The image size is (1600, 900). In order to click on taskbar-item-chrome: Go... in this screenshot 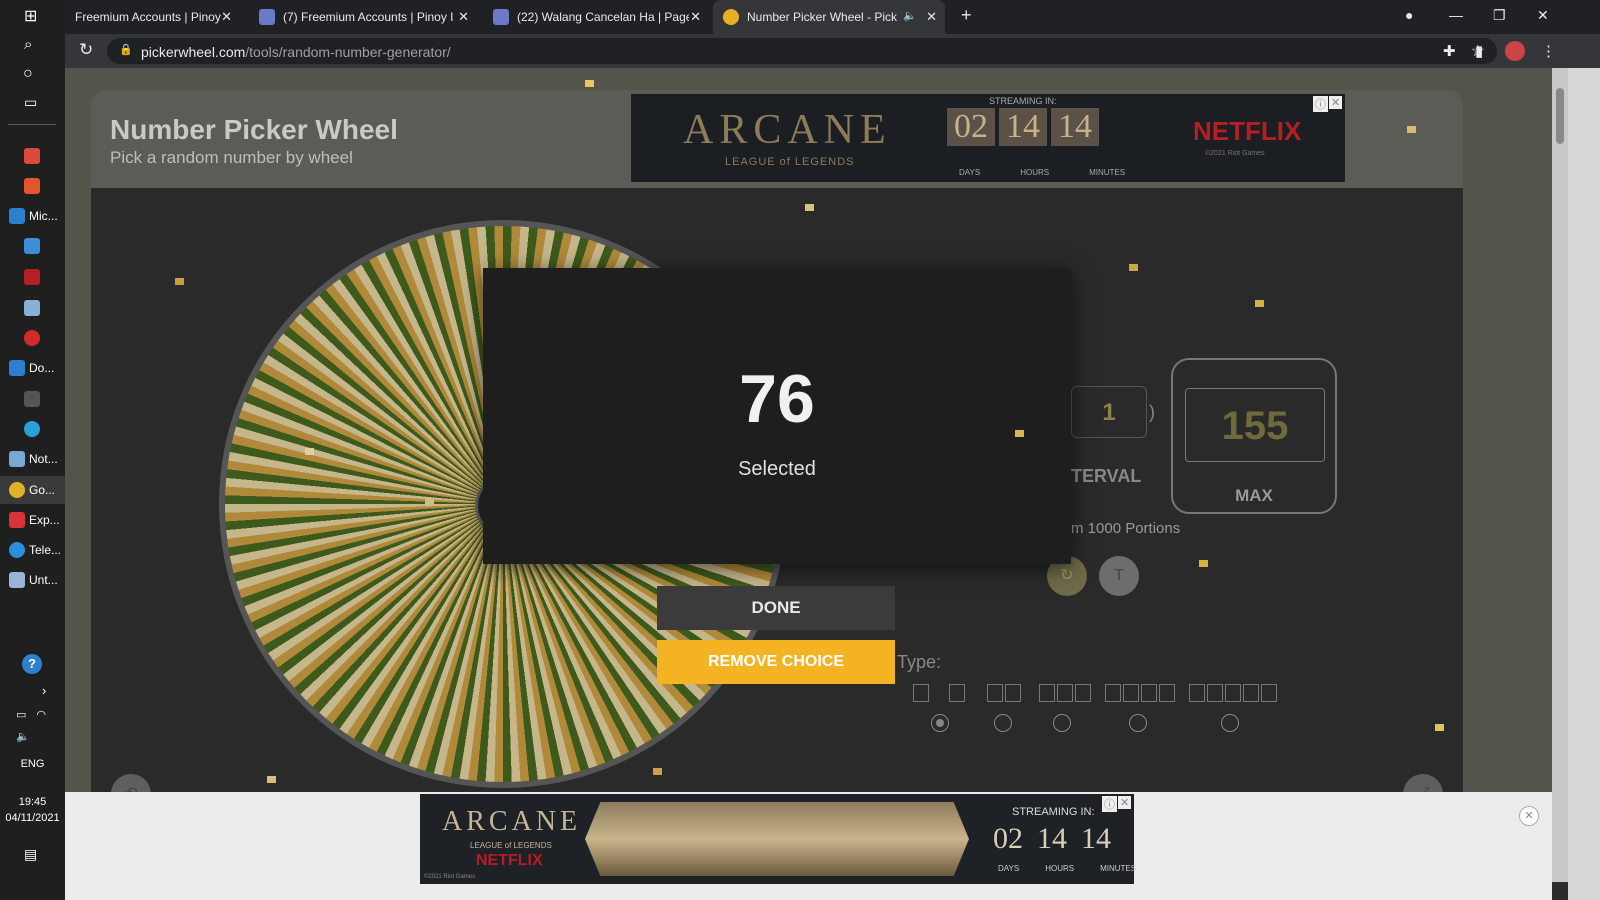, I will do `click(32, 490)`.